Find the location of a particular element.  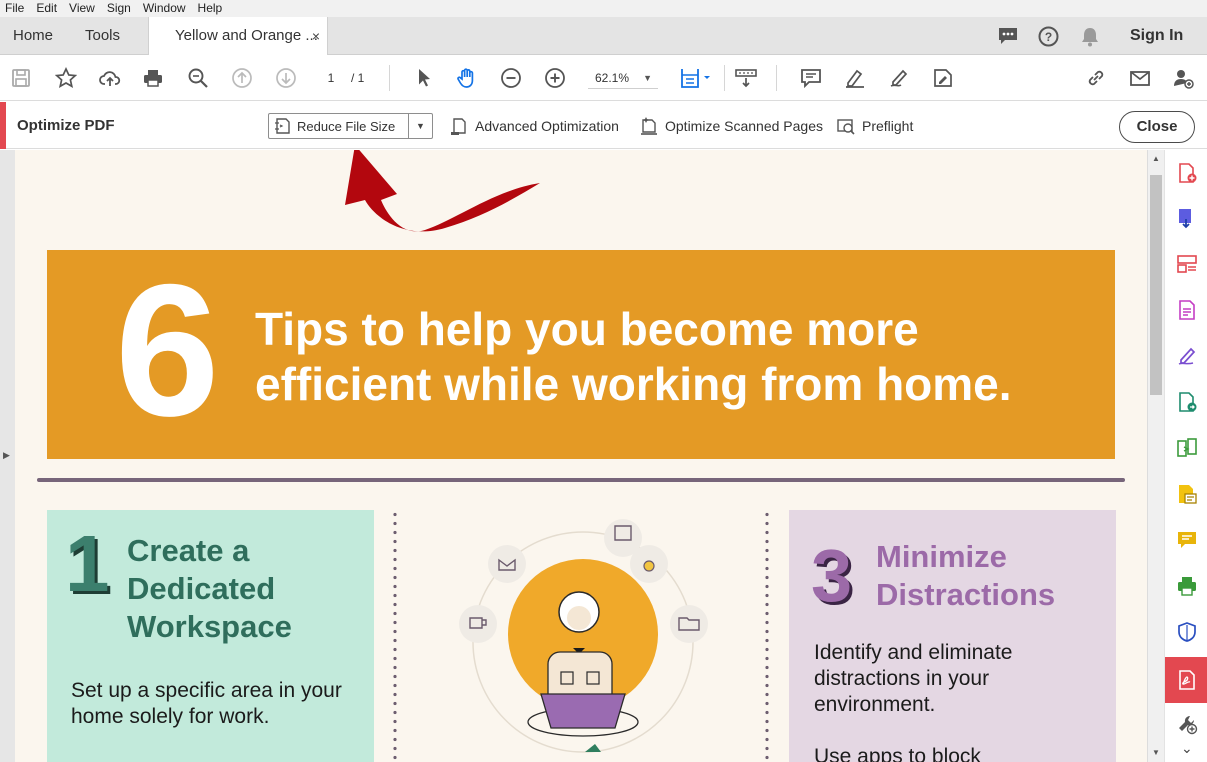

menu-help: Help is located at coordinates (211, 8).